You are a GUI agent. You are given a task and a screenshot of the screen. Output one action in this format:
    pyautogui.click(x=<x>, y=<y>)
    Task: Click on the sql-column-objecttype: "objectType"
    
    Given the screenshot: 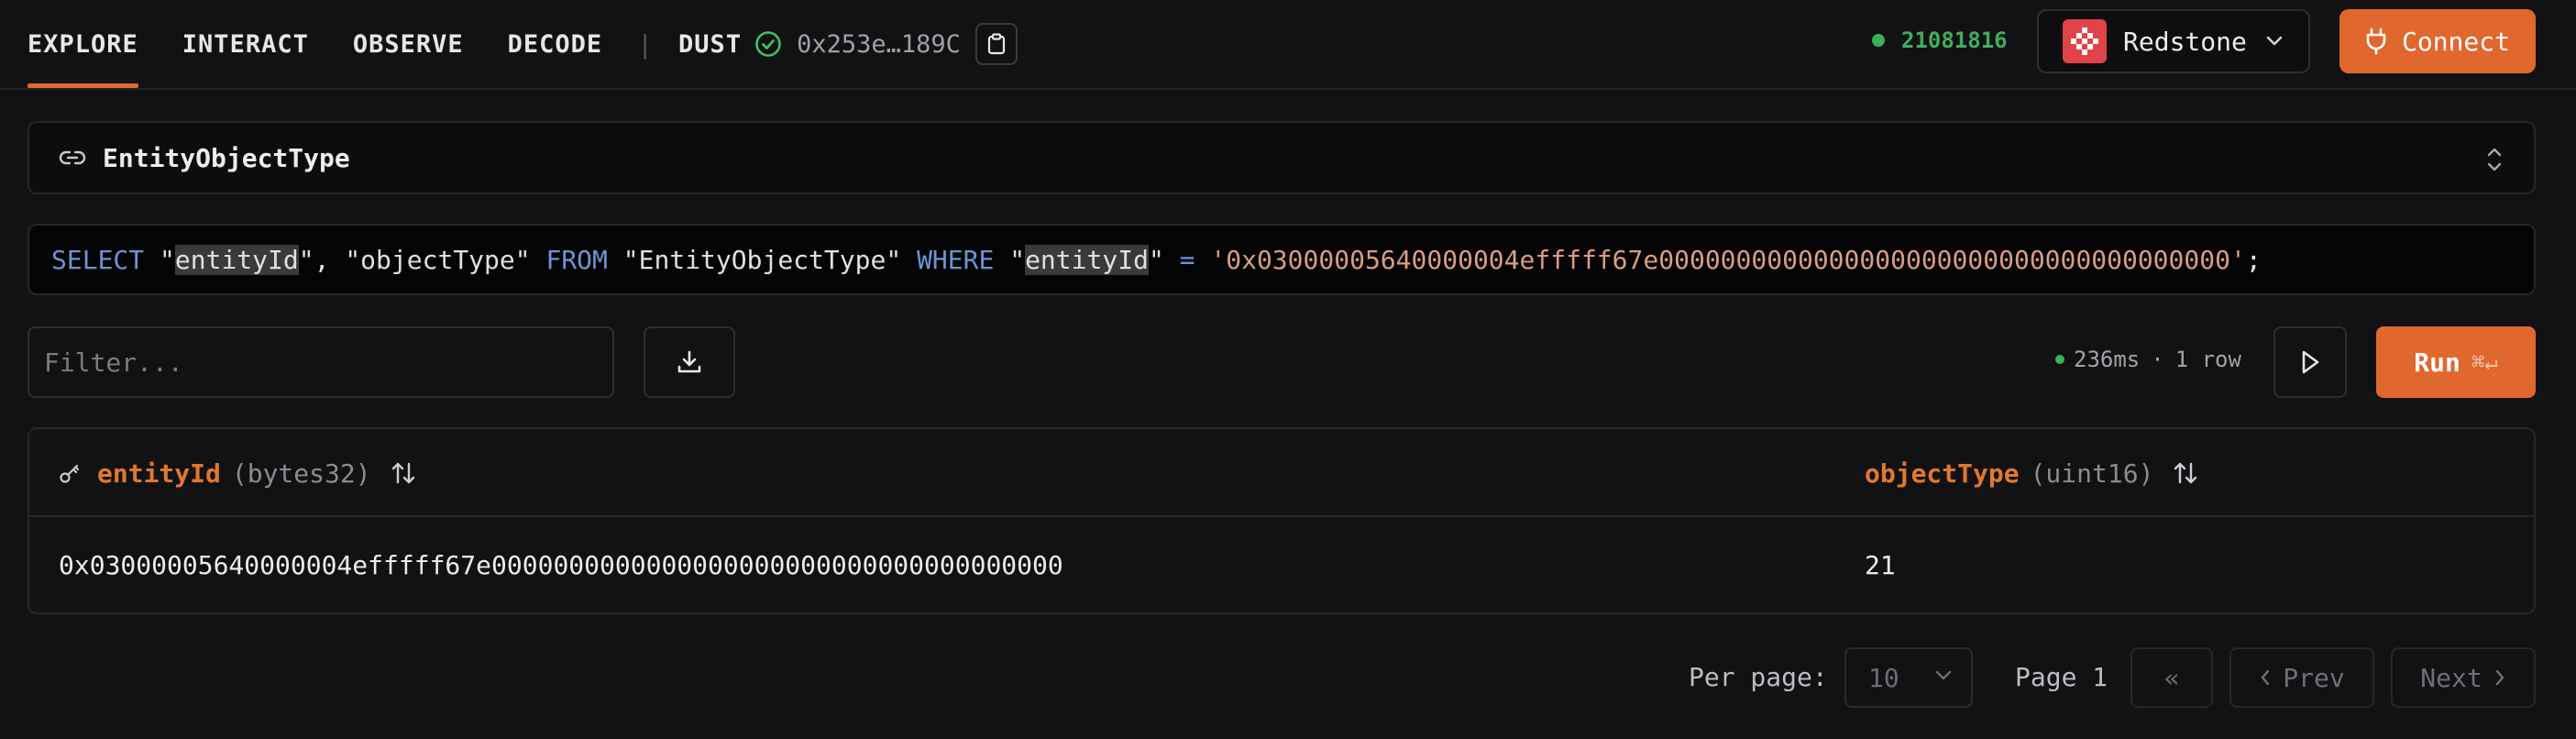 What is the action you would take?
    pyautogui.click(x=438, y=260)
    